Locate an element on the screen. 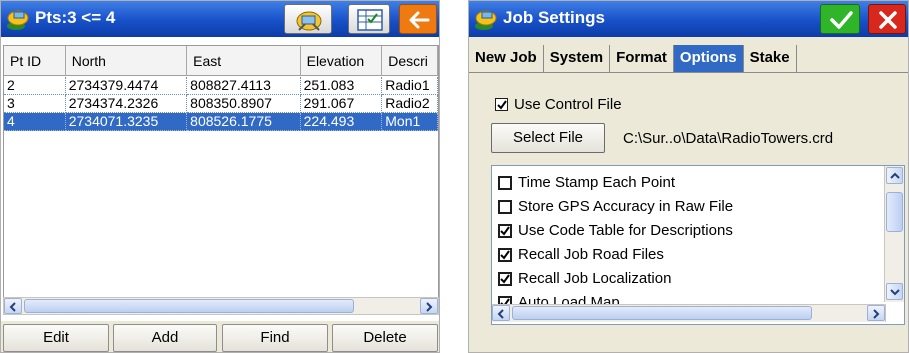 This screenshot has width=909, height=353. option-label: Store GPS Accuracy in Raw File is located at coordinates (626, 206).